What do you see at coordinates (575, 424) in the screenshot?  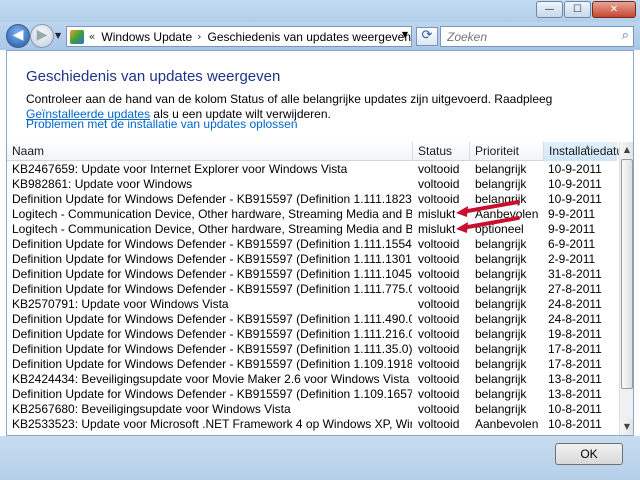 I see `install-date-cell: 10-8-2011` at bounding box center [575, 424].